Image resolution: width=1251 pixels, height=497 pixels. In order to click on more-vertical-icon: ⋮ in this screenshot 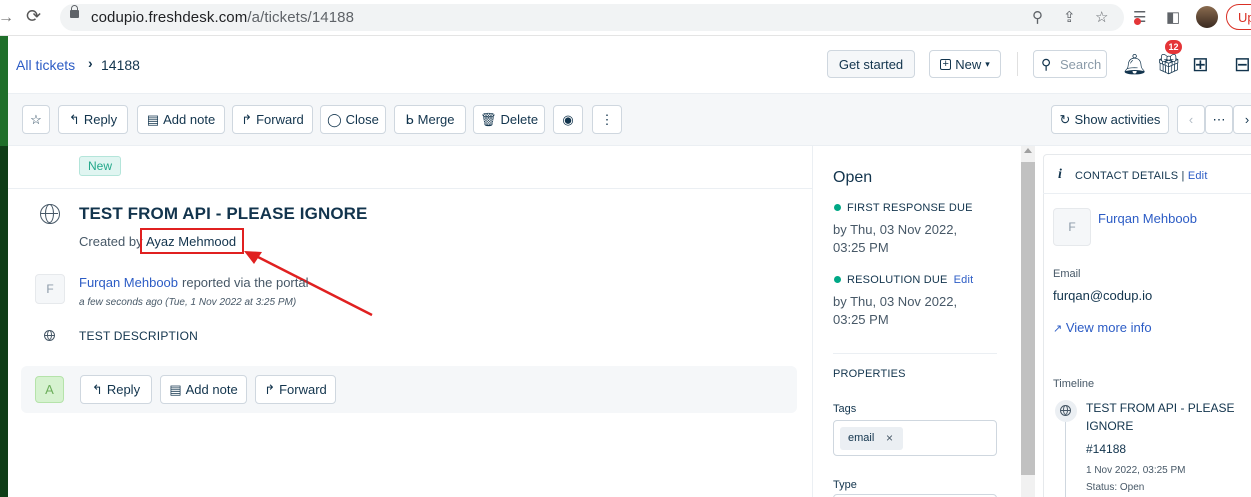, I will do `click(607, 119)`.